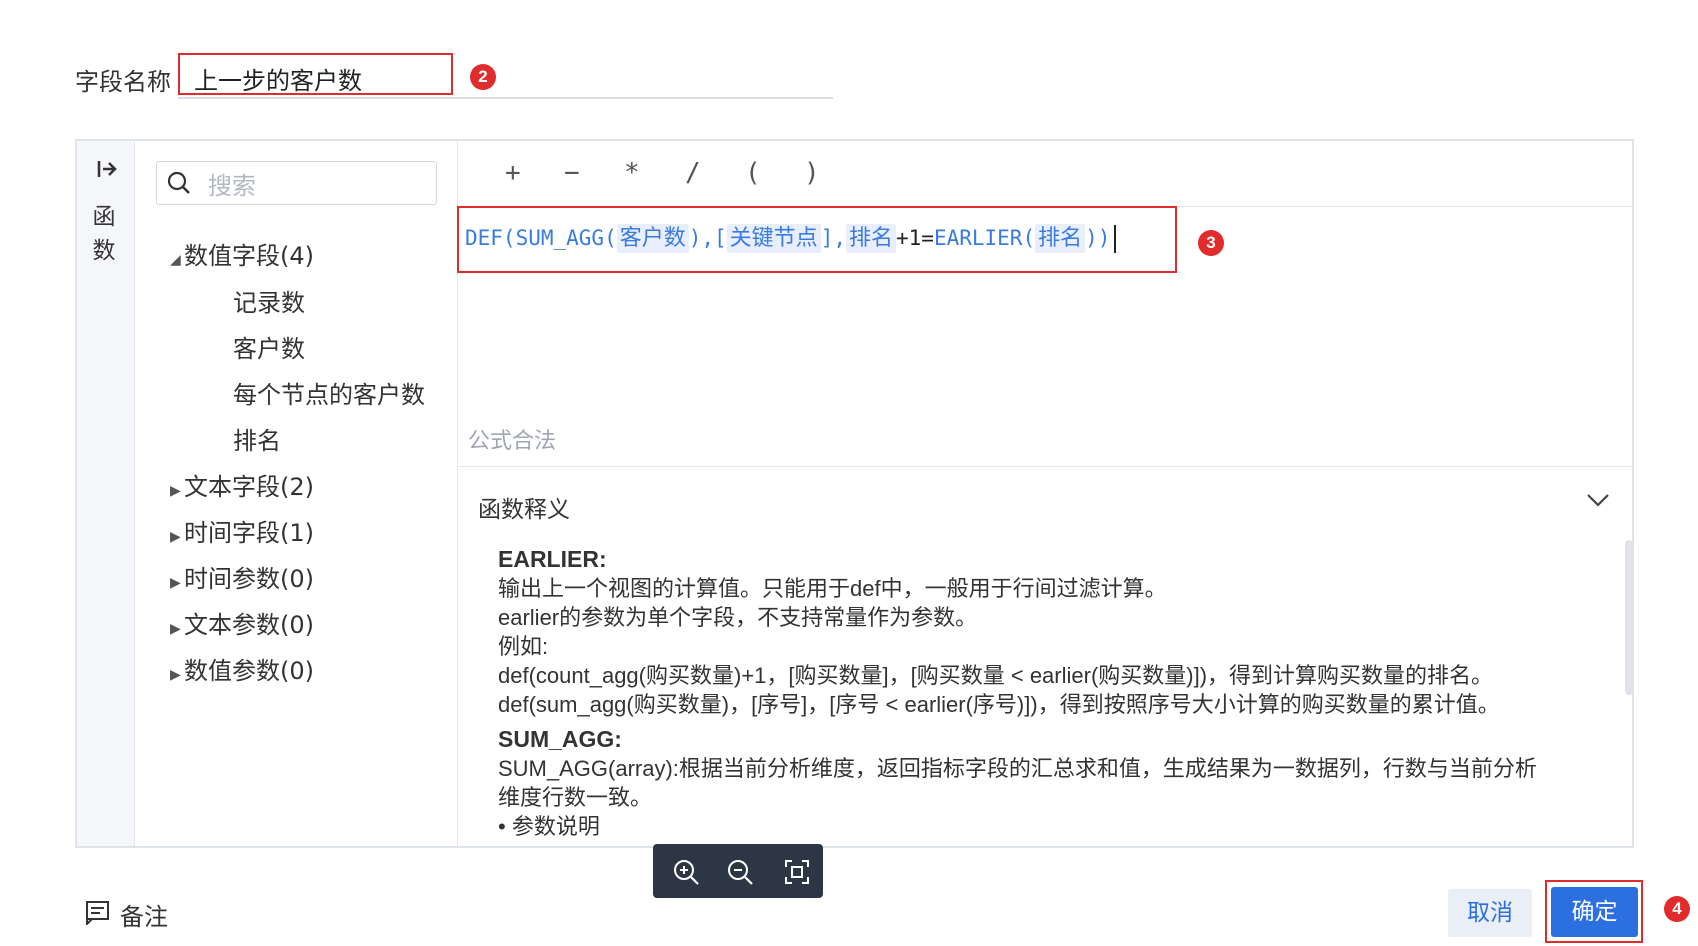 This screenshot has height=946, width=1698. What do you see at coordinates (505, 98) in the screenshot?
I see `field-underline` at bounding box center [505, 98].